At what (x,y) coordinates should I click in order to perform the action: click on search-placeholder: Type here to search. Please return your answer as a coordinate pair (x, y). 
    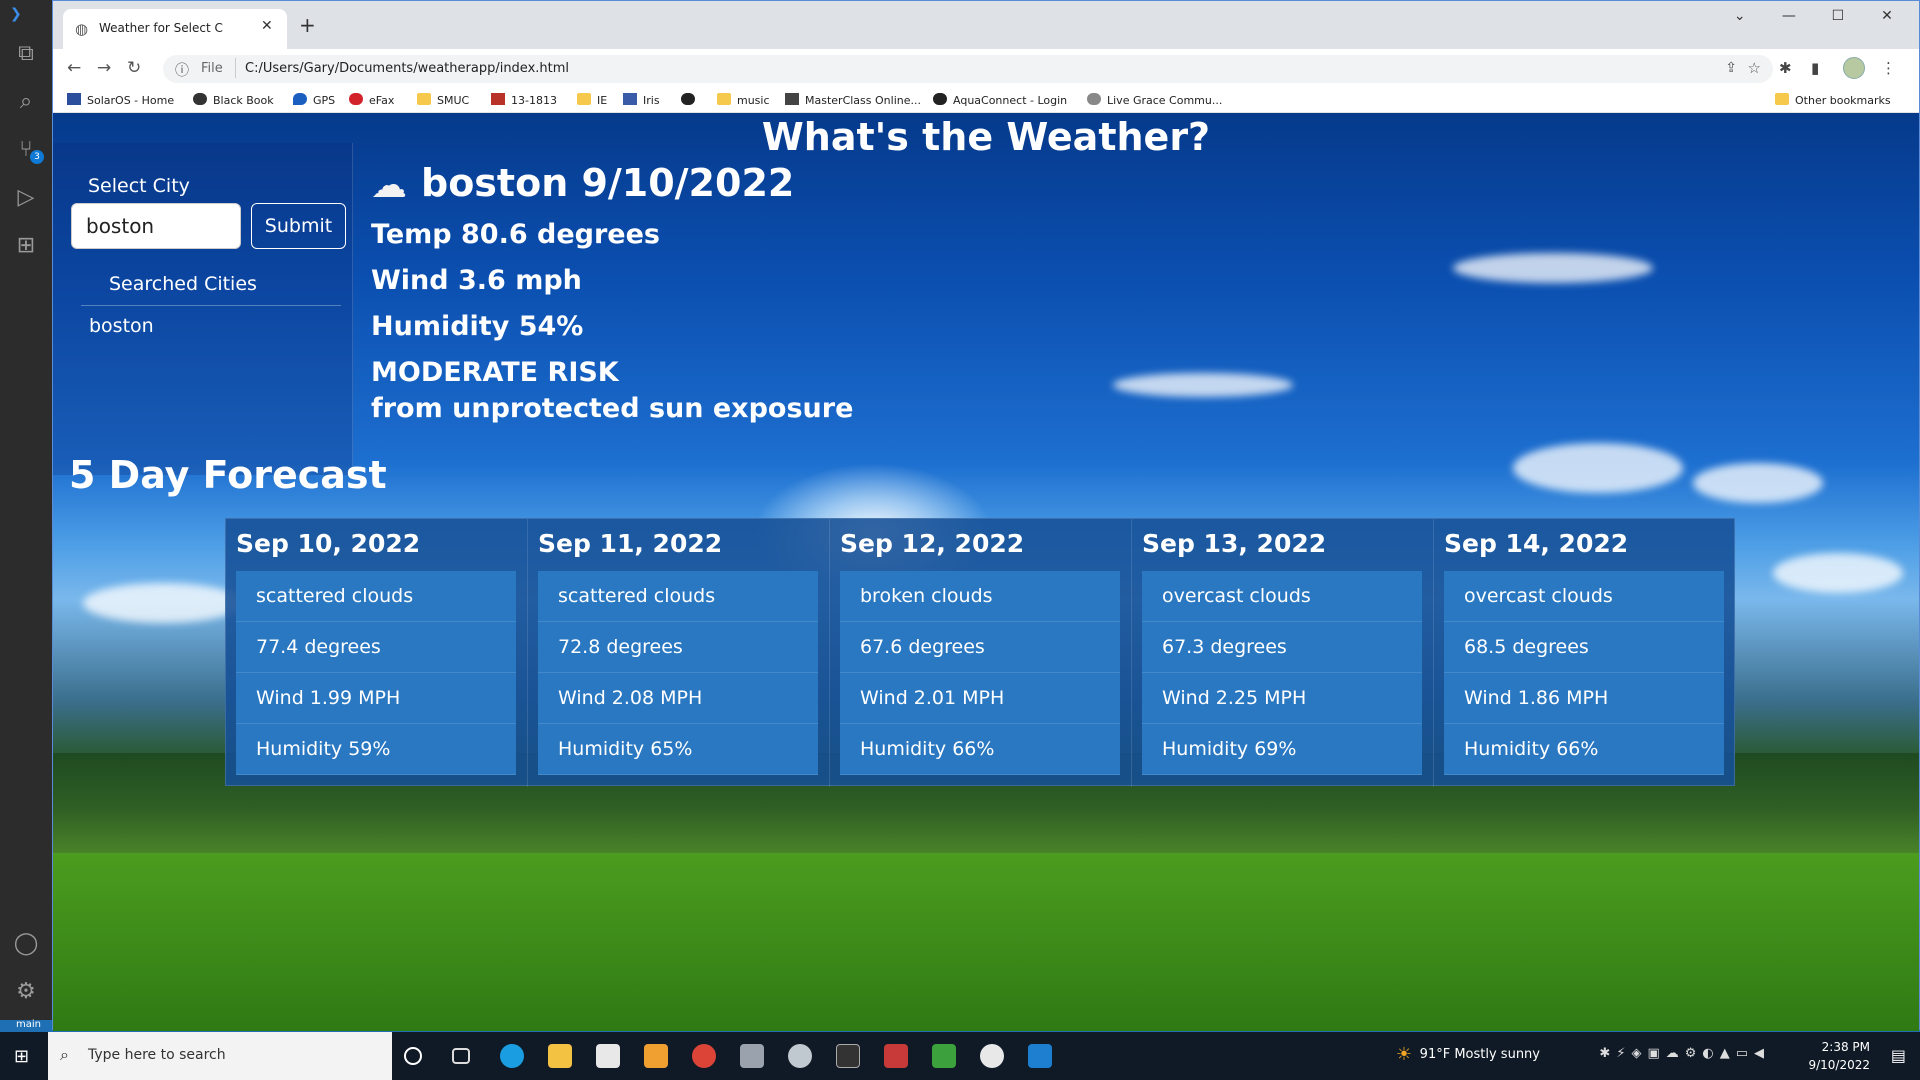
    Looking at the image, I should click on (157, 1055).